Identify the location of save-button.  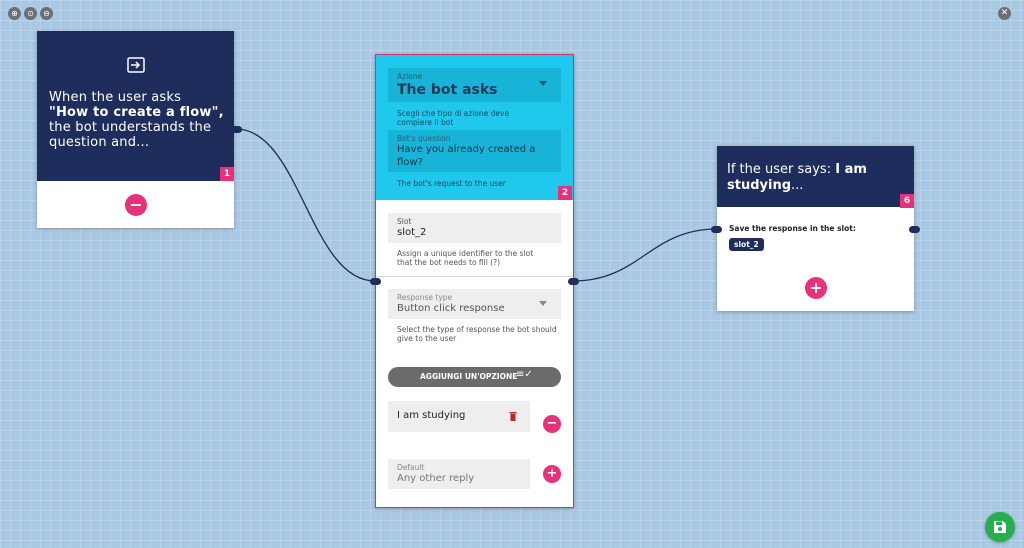
(1000, 527).